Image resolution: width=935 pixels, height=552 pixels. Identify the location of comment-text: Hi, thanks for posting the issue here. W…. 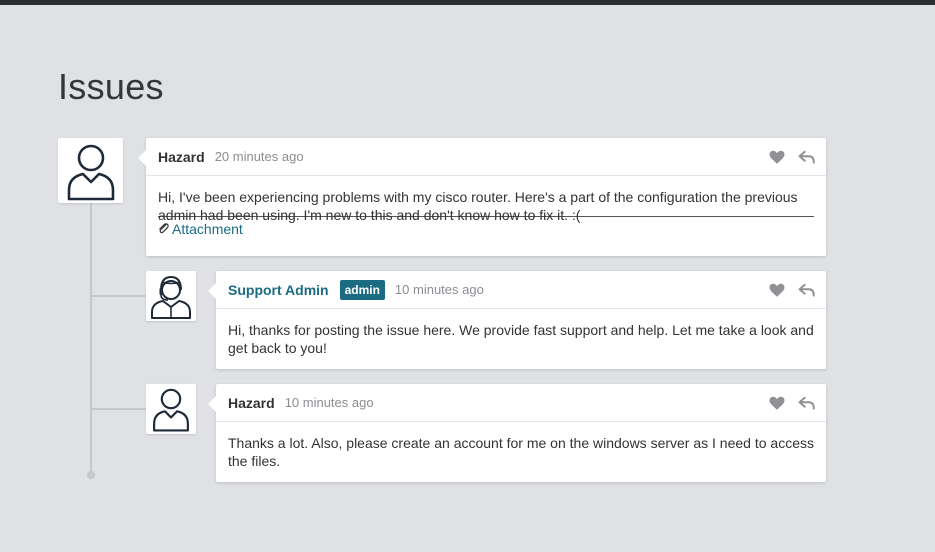
(521, 339).